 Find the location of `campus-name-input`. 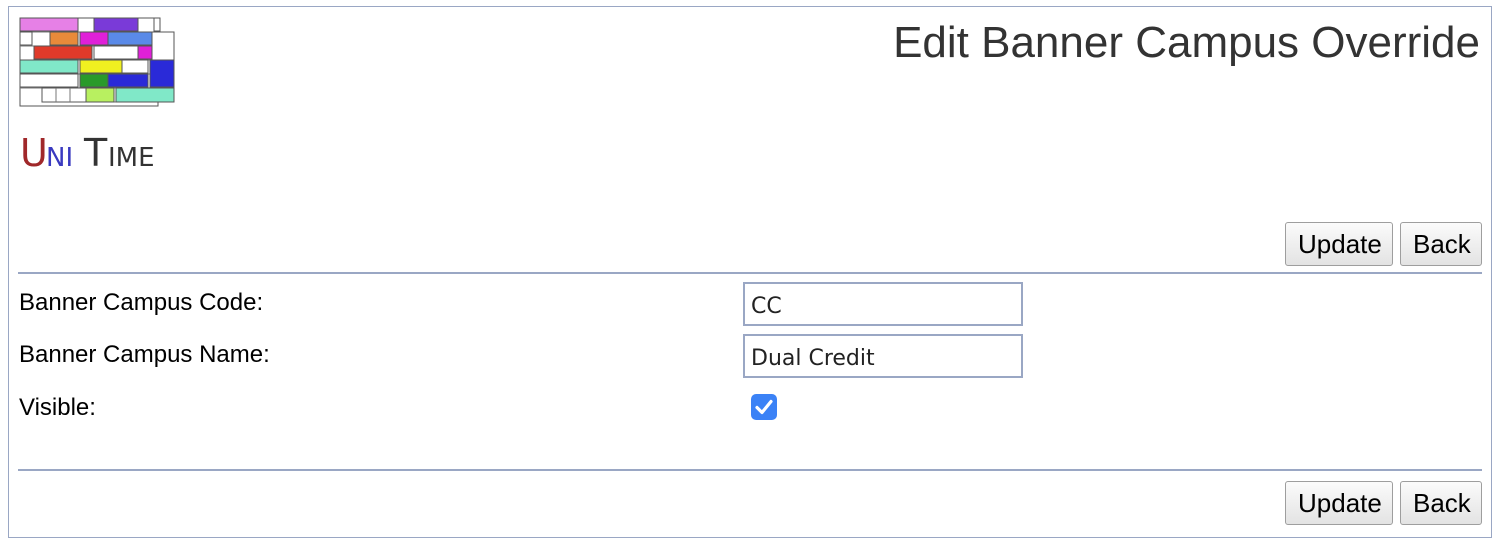

campus-name-input is located at coordinates (883, 356).